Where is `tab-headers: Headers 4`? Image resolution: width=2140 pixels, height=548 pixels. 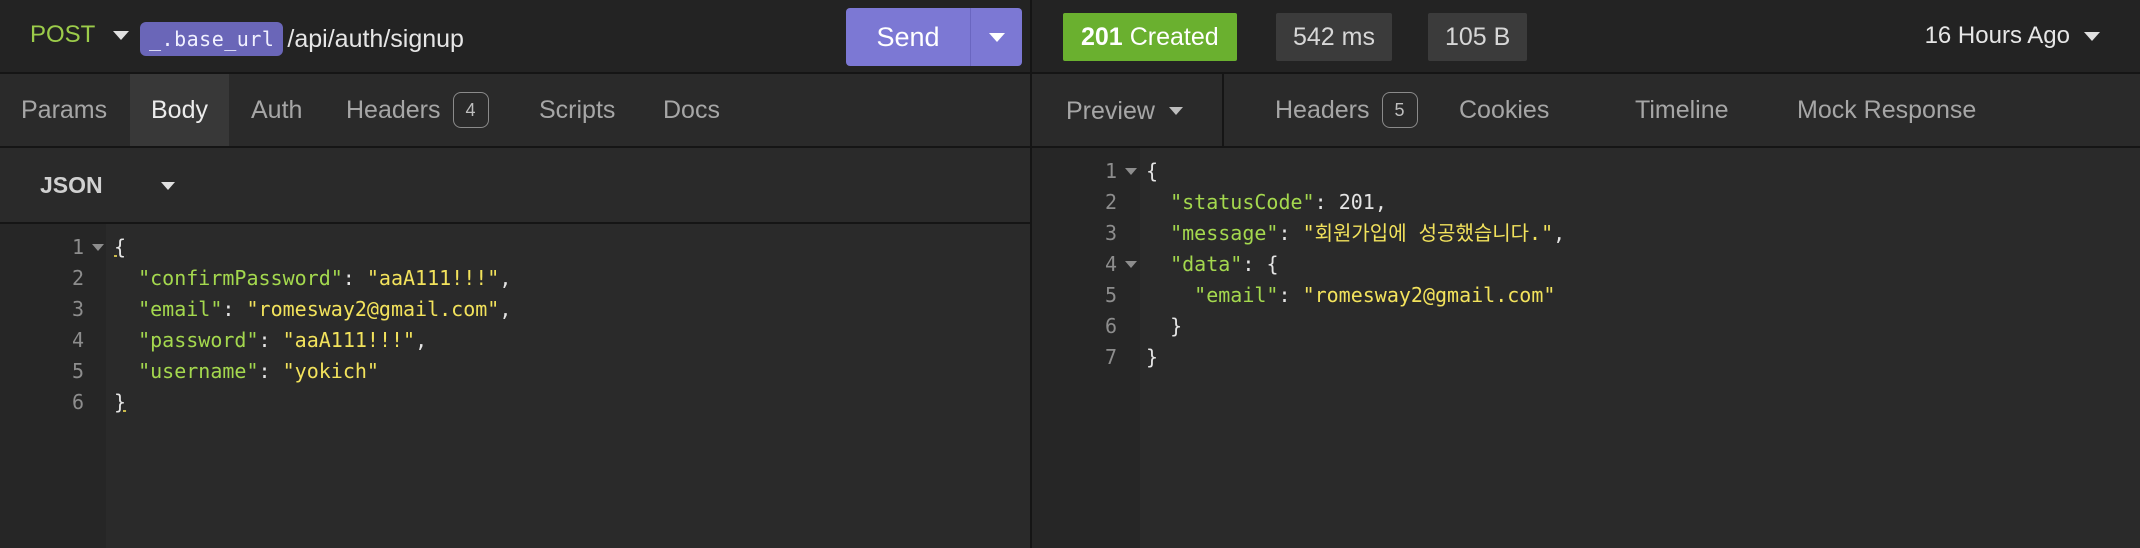
tab-headers: Headers 4 is located at coordinates (417, 110).